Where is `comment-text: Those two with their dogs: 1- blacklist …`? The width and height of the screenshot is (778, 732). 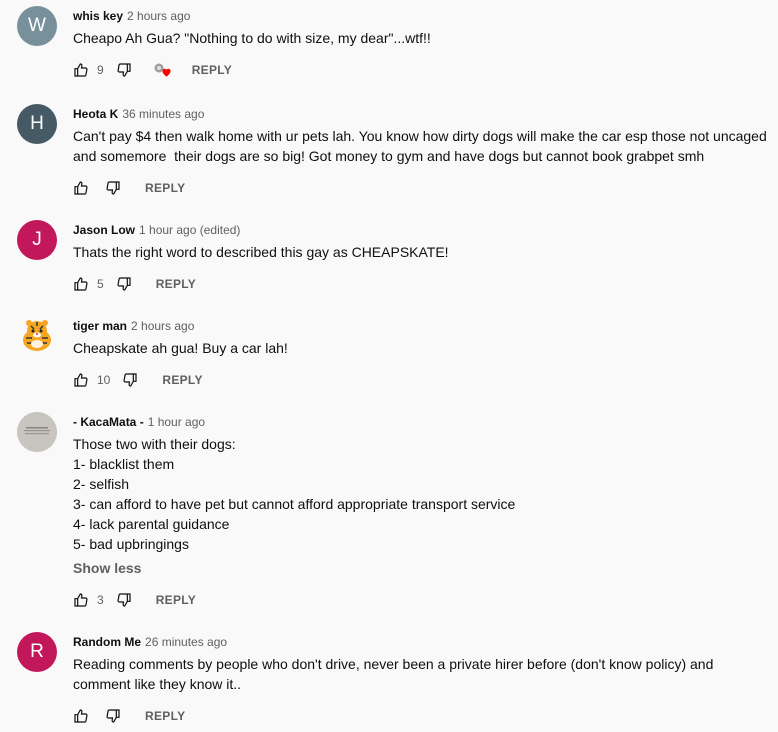
comment-text: Those two with their dogs: 1- blacklist … is located at coordinates (423, 494).